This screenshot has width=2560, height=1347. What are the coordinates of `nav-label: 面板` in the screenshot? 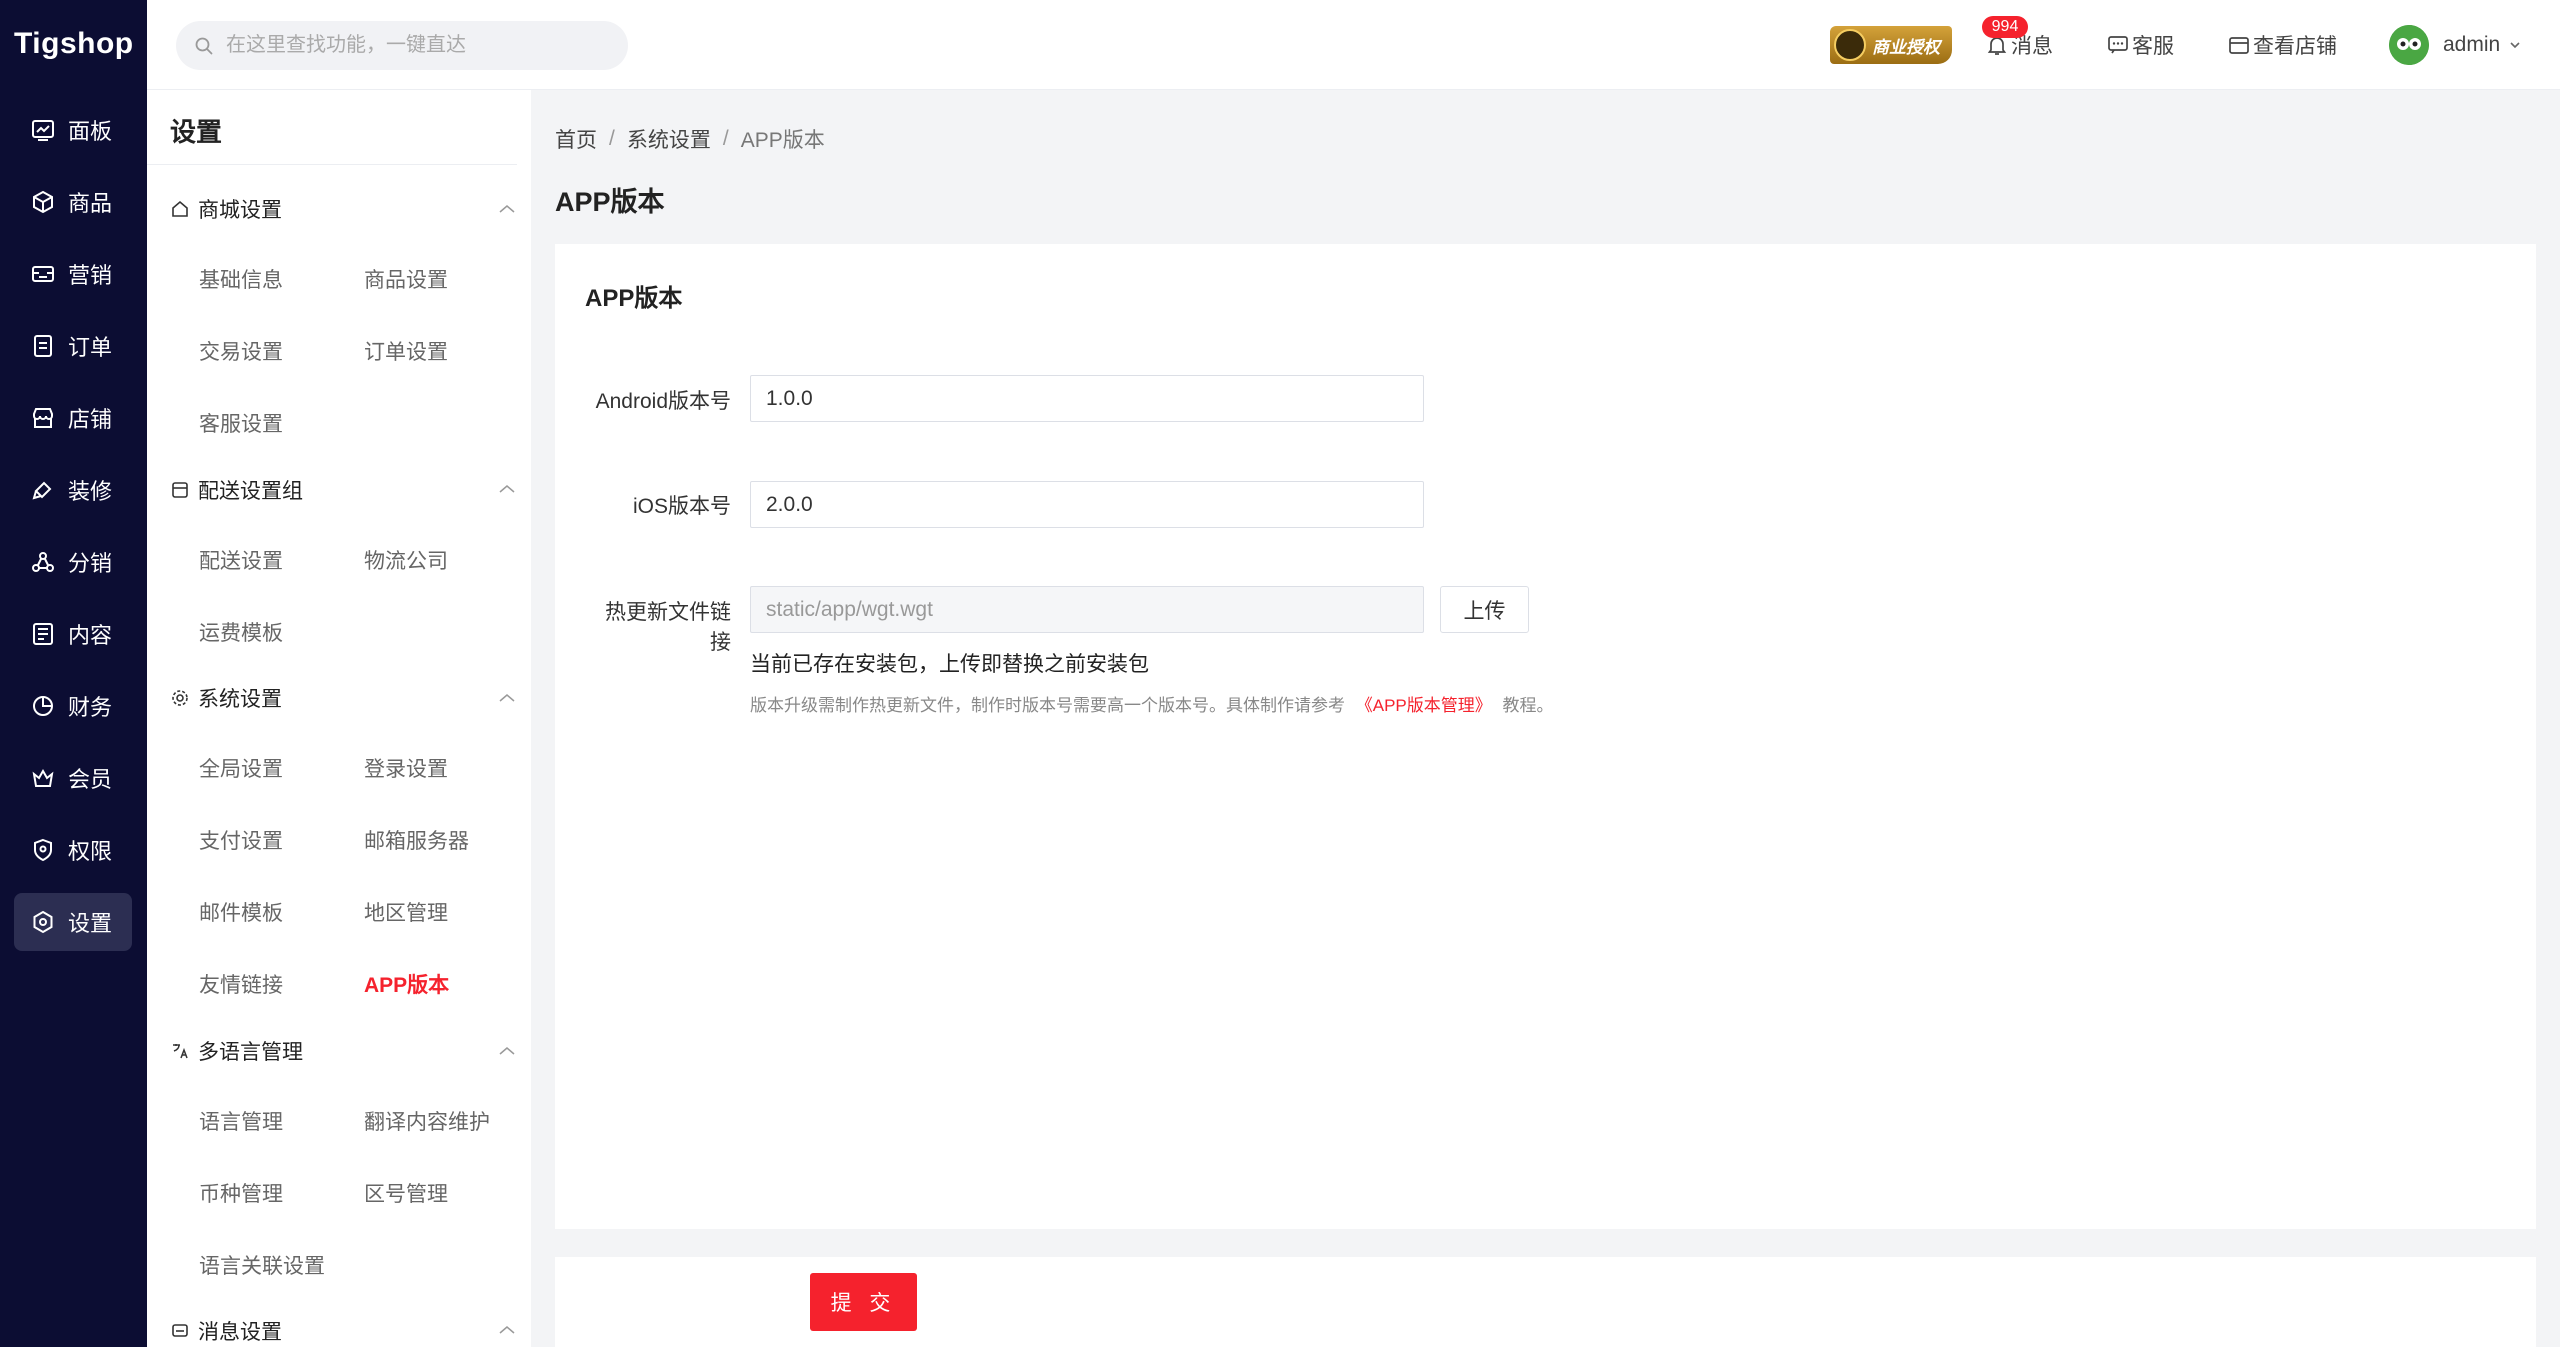 It's located at (90, 131).